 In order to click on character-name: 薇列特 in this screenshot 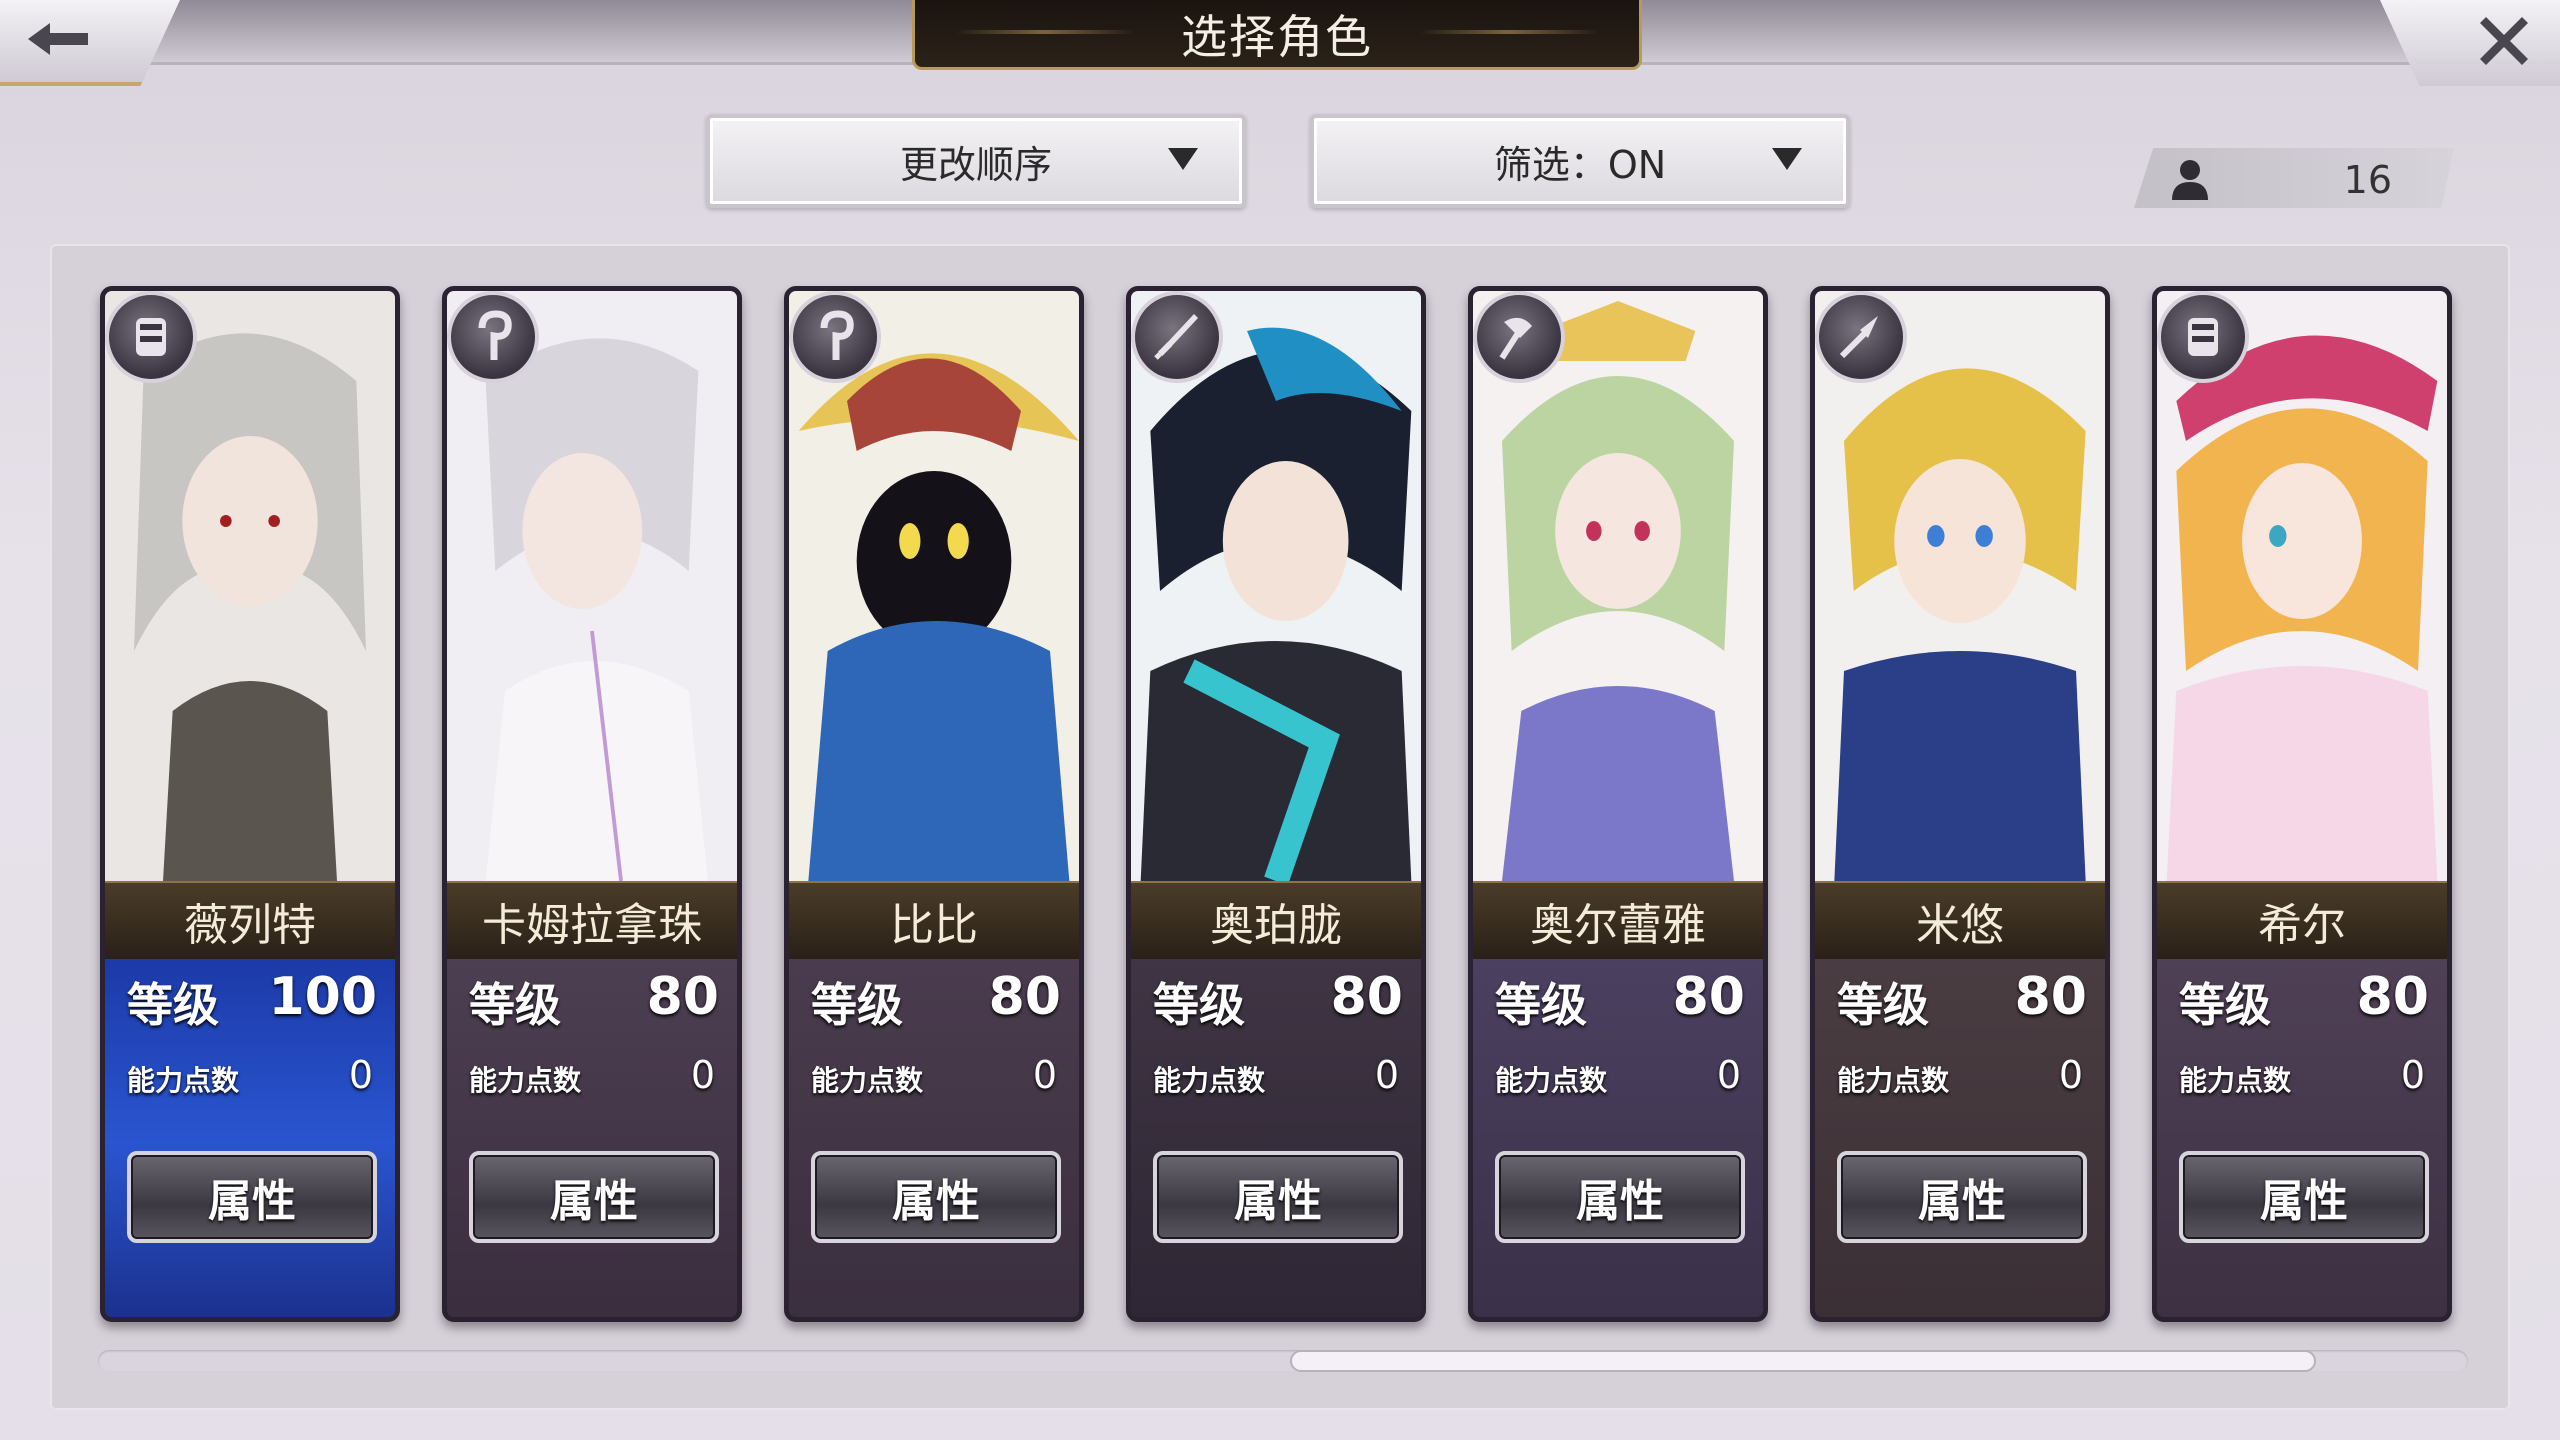, I will do `click(250, 921)`.